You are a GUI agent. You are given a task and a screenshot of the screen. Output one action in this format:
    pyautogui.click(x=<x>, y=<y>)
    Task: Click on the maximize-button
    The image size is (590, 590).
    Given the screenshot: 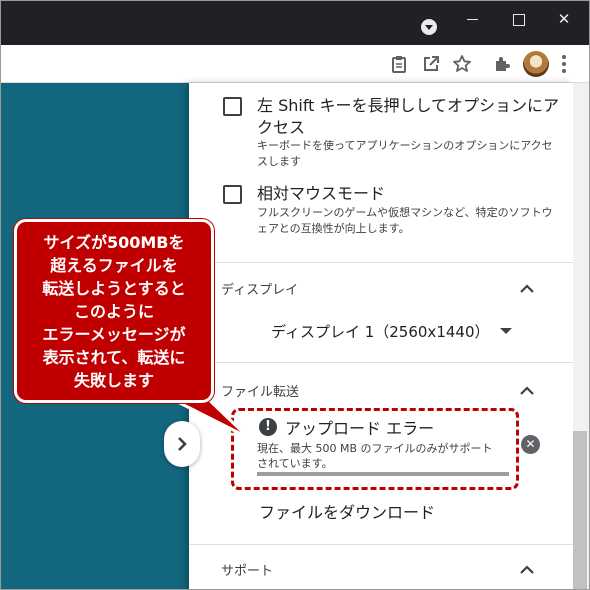 What is the action you would take?
    pyautogui.click(x=518, y=19)
    